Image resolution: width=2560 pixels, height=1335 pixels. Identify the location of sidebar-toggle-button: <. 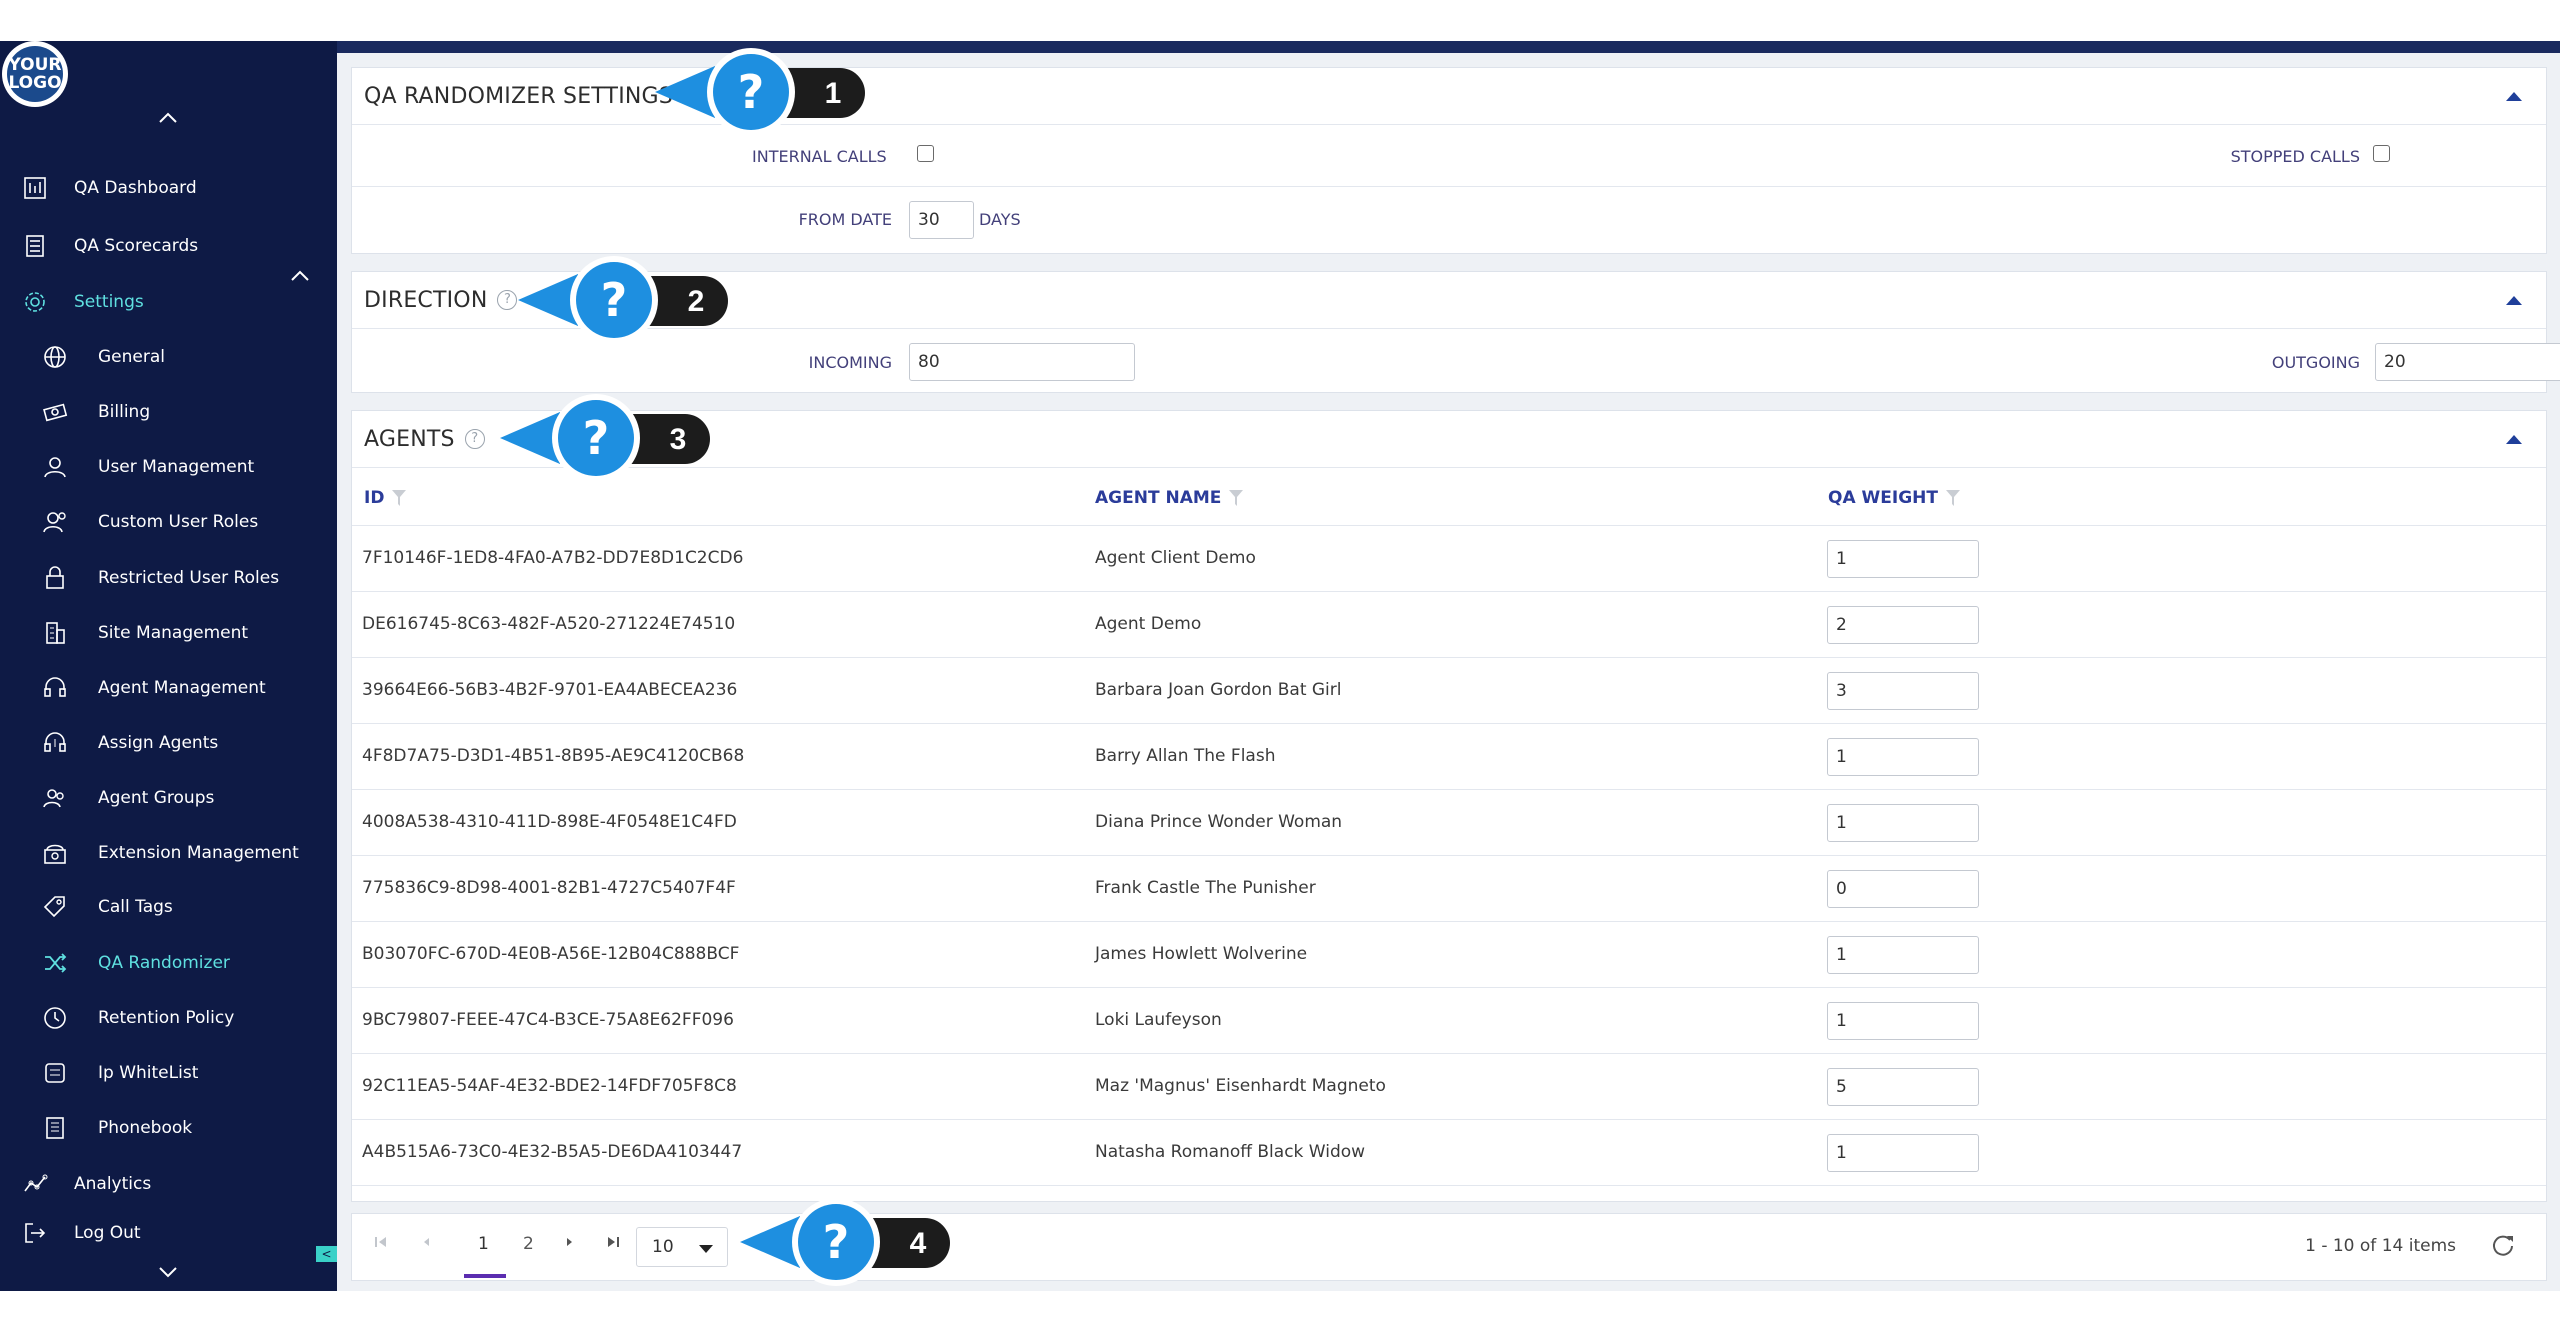
(326, 1254).